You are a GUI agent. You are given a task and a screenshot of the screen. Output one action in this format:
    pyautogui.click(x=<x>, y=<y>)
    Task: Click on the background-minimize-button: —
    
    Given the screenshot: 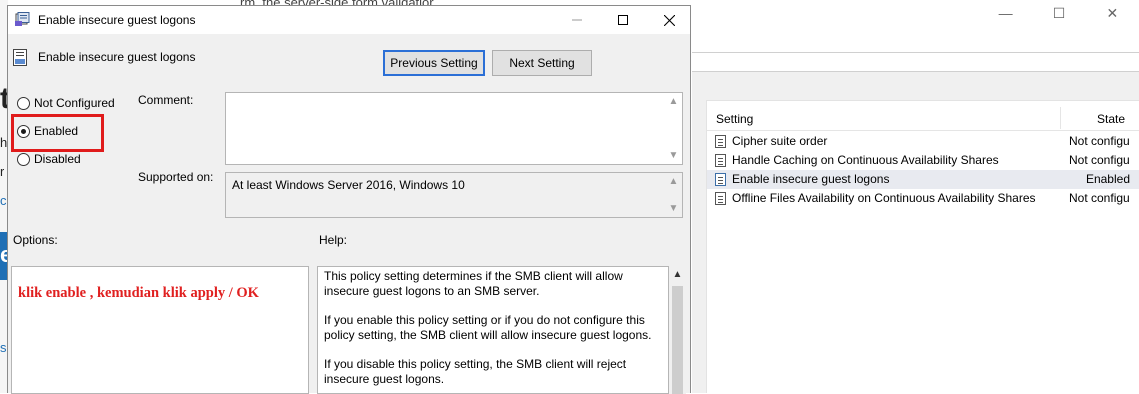 What is the action you would take?
    pyautogui.click(x=1005, y=13)
    